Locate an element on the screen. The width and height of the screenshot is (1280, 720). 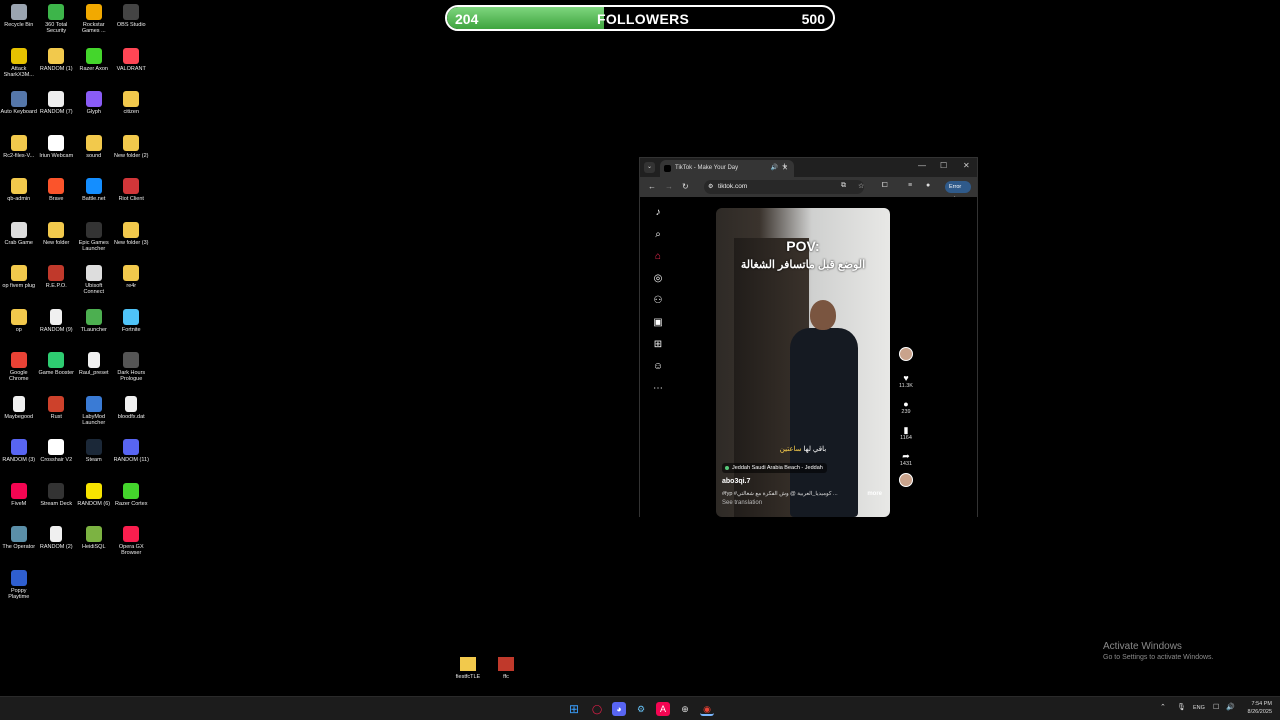
desktop-icon-ffc: ffc is located at coordinates (506, 668).